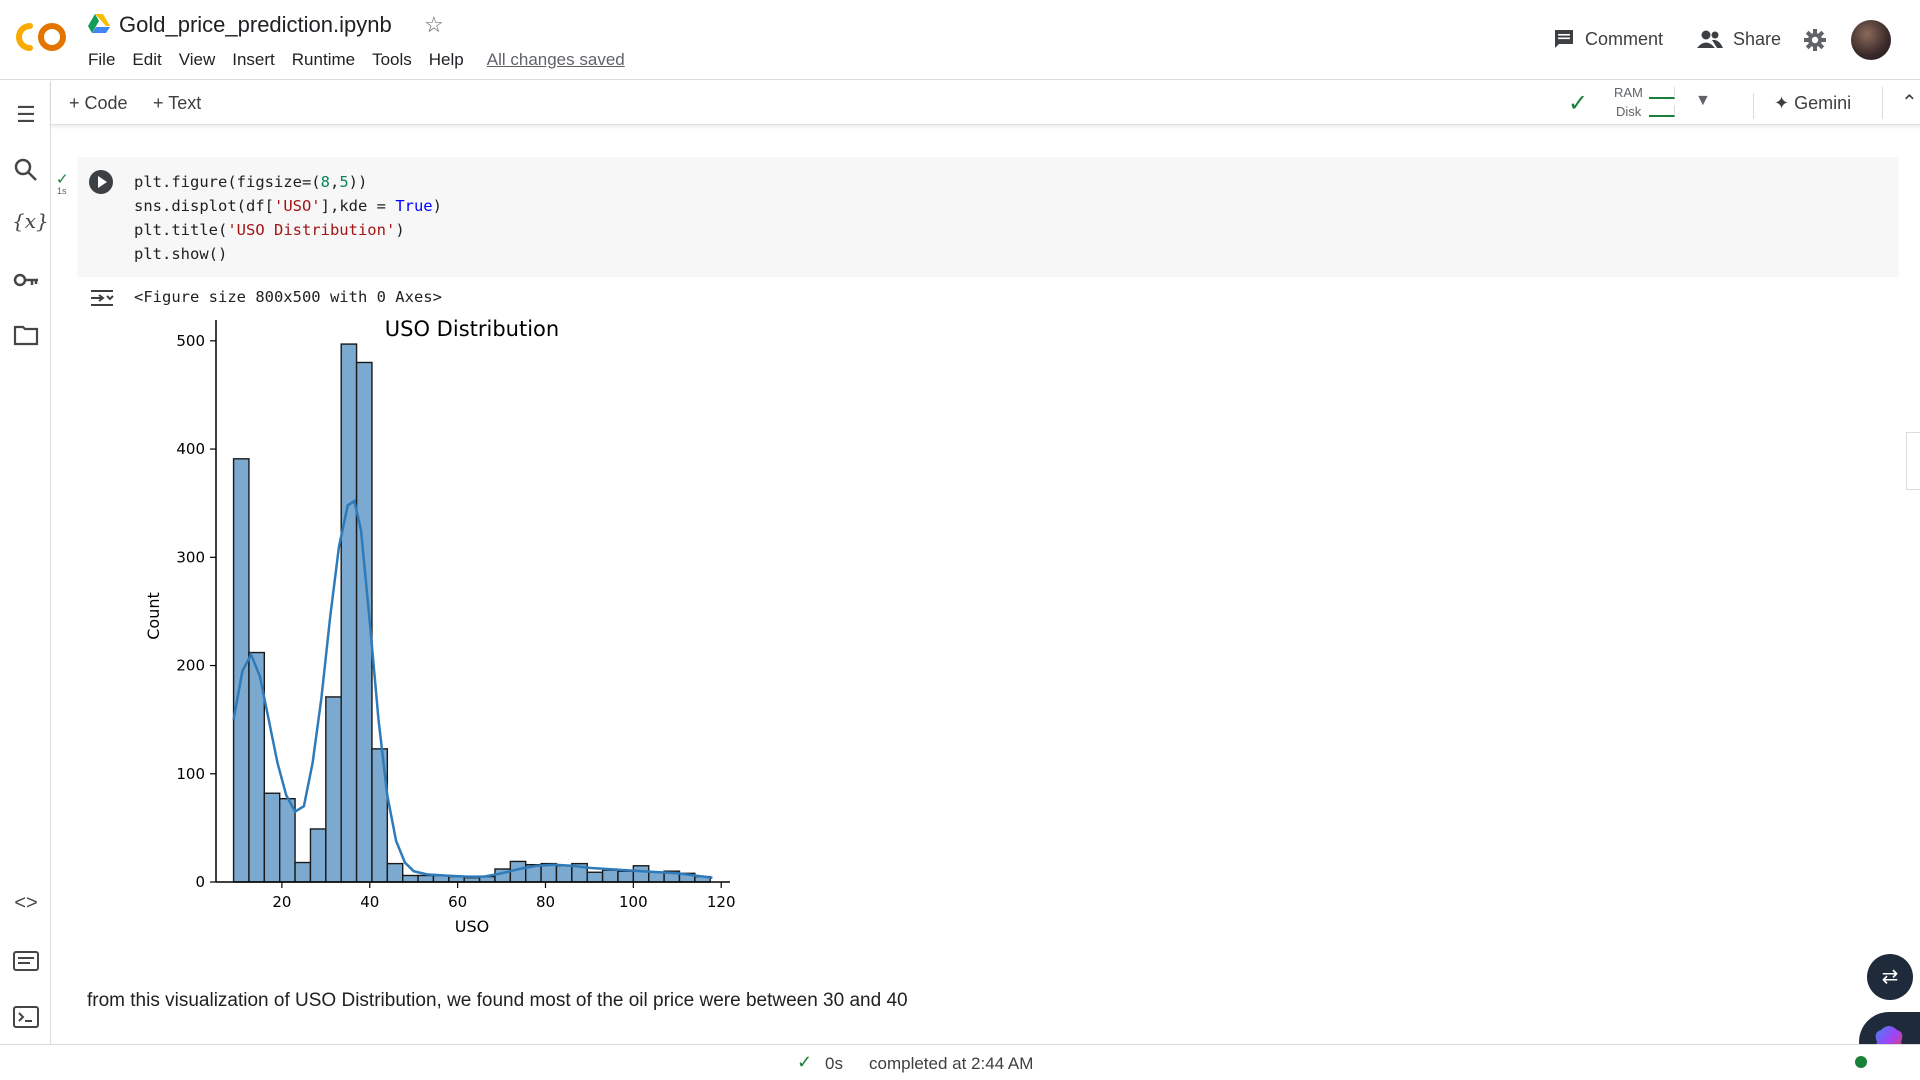 The height and width of the screenshot is (1080, 1920). What do you see at coordinates (190, 449) in the screenshot?
I see `y-tick-label: 400` at bounding box center [190, 449].